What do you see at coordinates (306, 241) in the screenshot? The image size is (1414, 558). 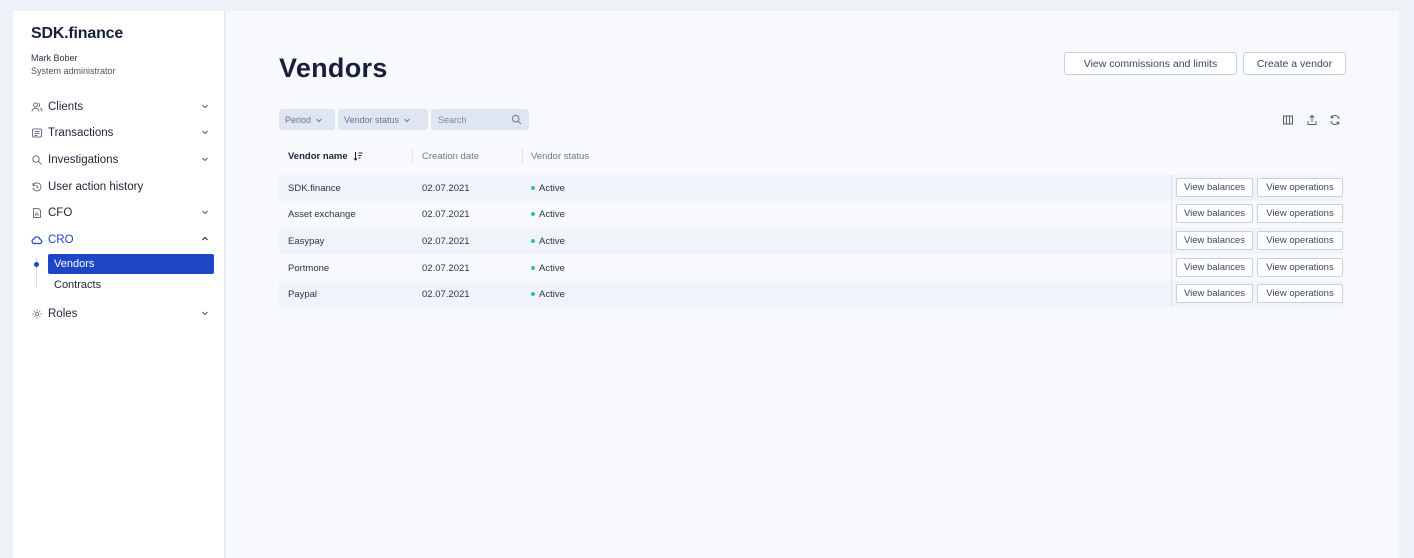 I see `vendor-name-cell: Easypay` at bounding box center [306, 241].